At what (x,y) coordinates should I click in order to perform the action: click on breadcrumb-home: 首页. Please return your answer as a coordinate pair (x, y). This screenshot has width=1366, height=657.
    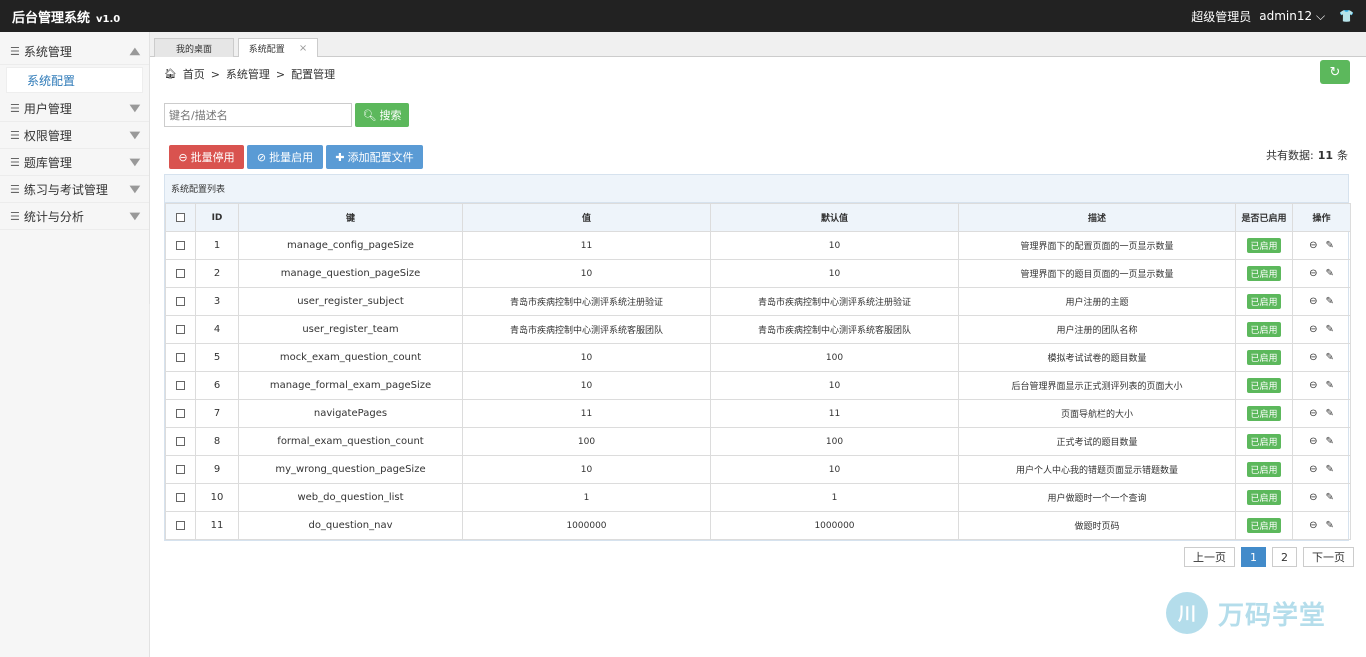
    Looking at the image, I should click on (194, 74).